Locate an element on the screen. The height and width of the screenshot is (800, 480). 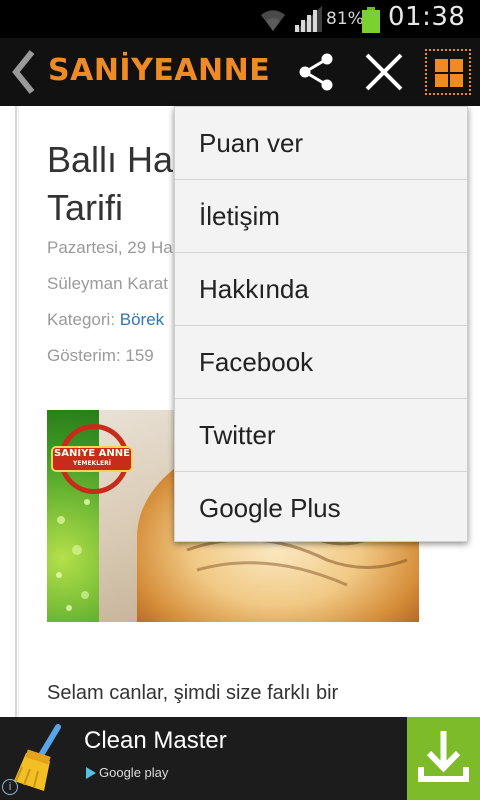
menu-item-twitter: Twitter is located at coordinates (321, 435).